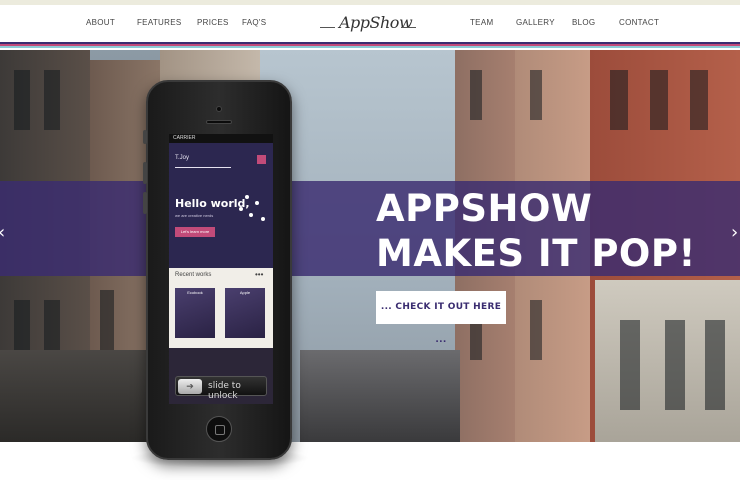 Image resolution: width=740 pixels, height=480 pixels. Describe the element at coordinates (408, 27) in the screenshot. I see `logo-rule-right` at that location.